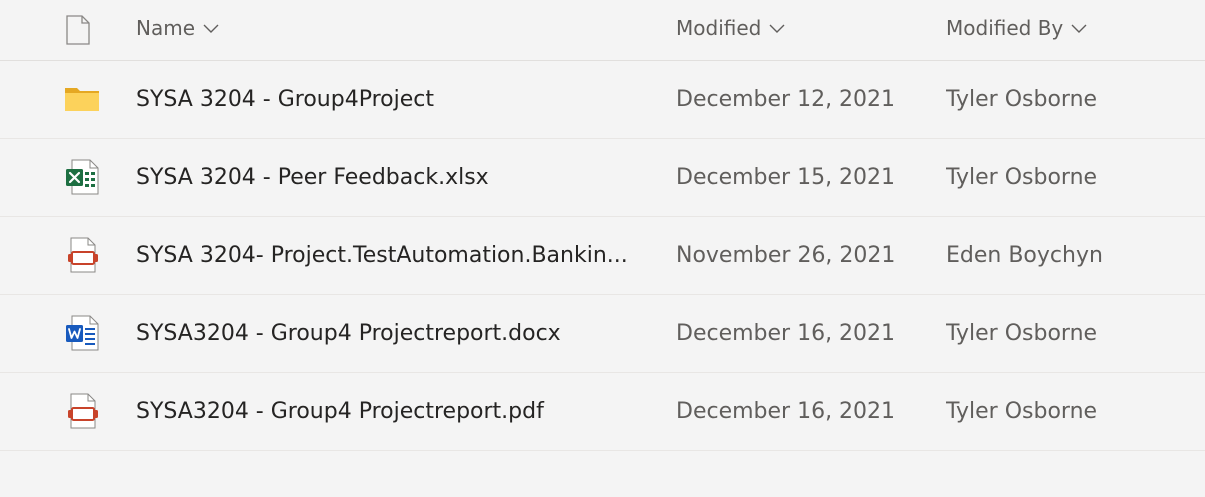 This screenshot has height=497, width=1205. What do you see at coordinates (82, 99) in the screenshot?
I see `folder-icon` at bounding box center [82, 99].